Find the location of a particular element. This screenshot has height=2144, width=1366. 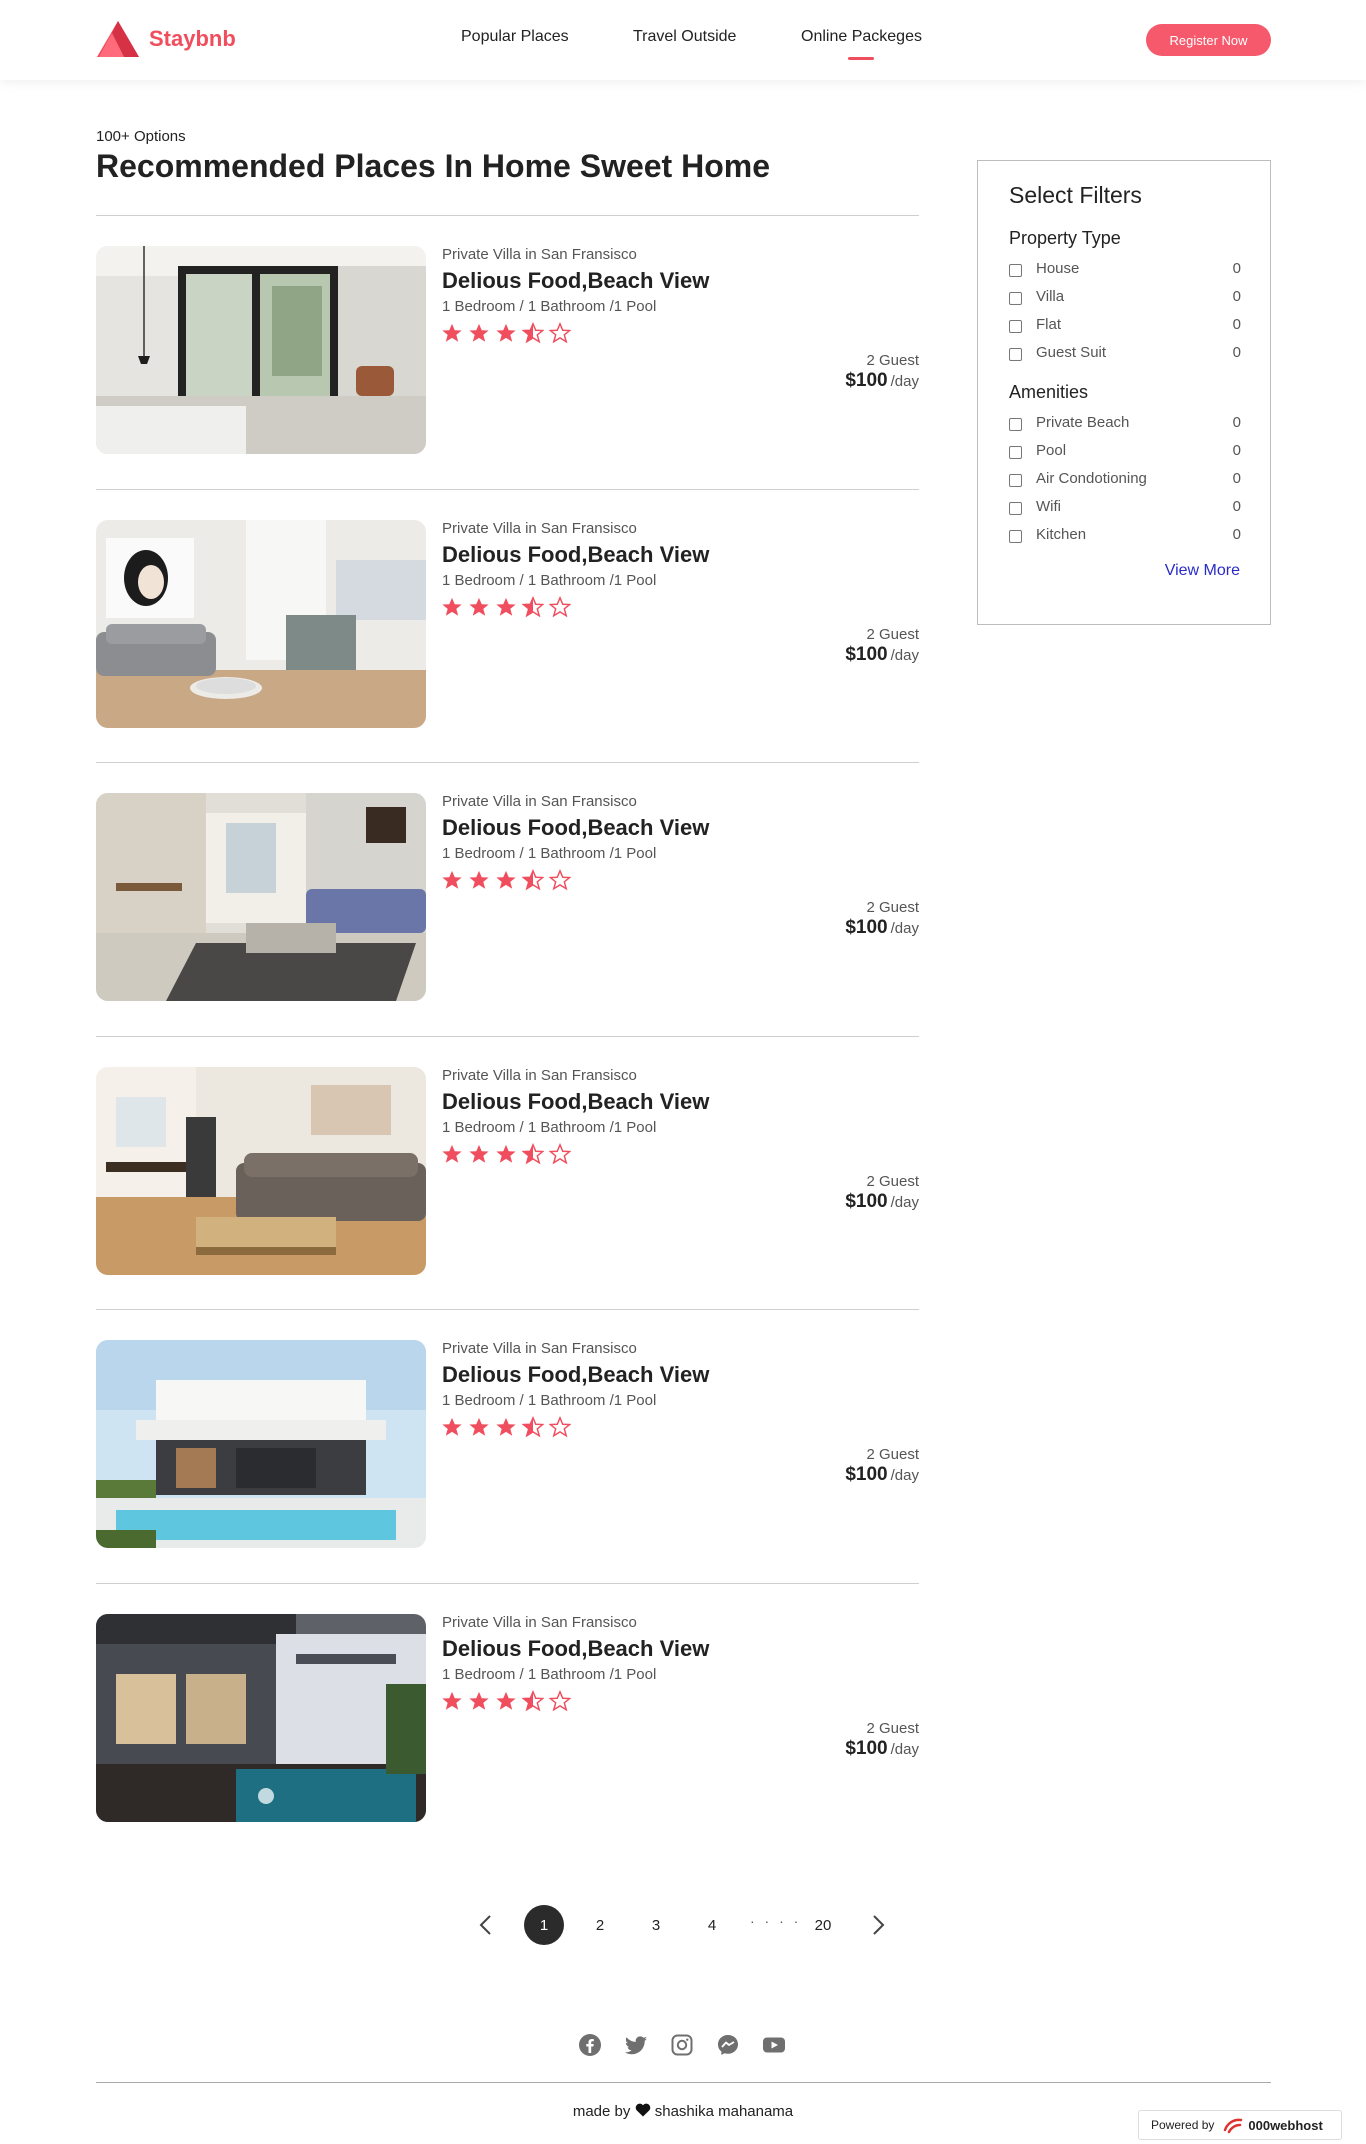

prev-page-icon is located at coordinates (486, 1925).